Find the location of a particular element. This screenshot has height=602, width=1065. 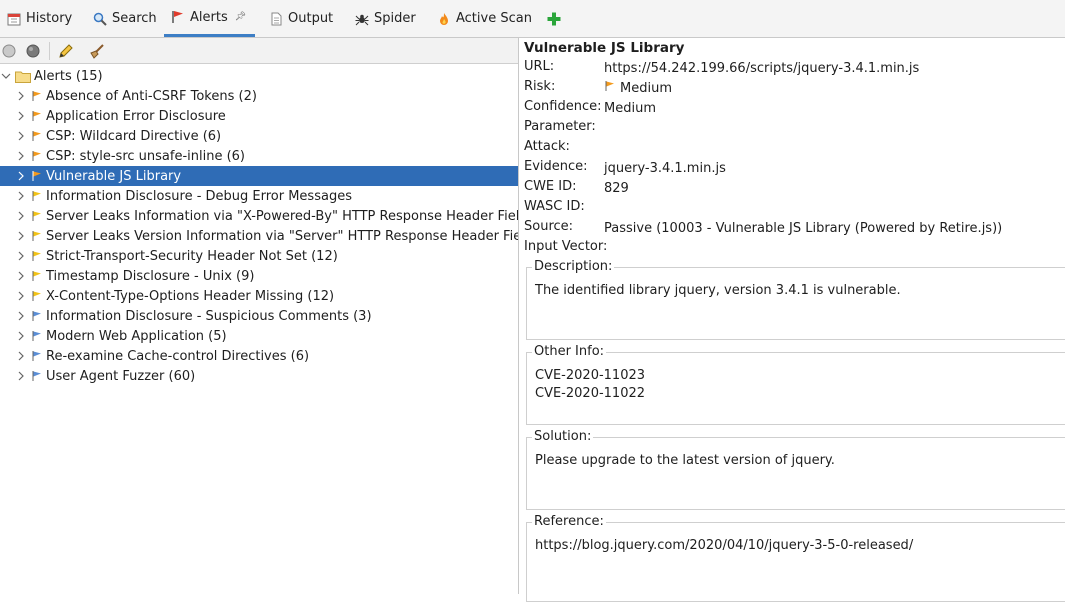

tab-active-scan-label: Active Scan is located at coordinates (494, 18).